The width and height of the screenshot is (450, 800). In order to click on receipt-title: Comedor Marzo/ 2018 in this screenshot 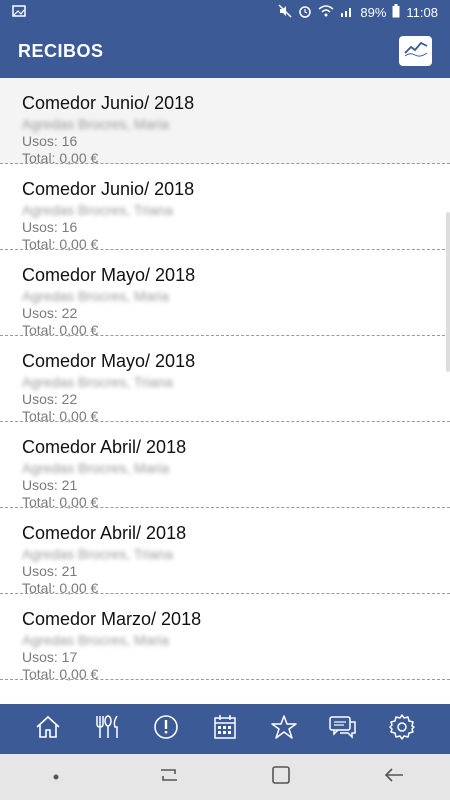, I will do `click(112, 619)`.